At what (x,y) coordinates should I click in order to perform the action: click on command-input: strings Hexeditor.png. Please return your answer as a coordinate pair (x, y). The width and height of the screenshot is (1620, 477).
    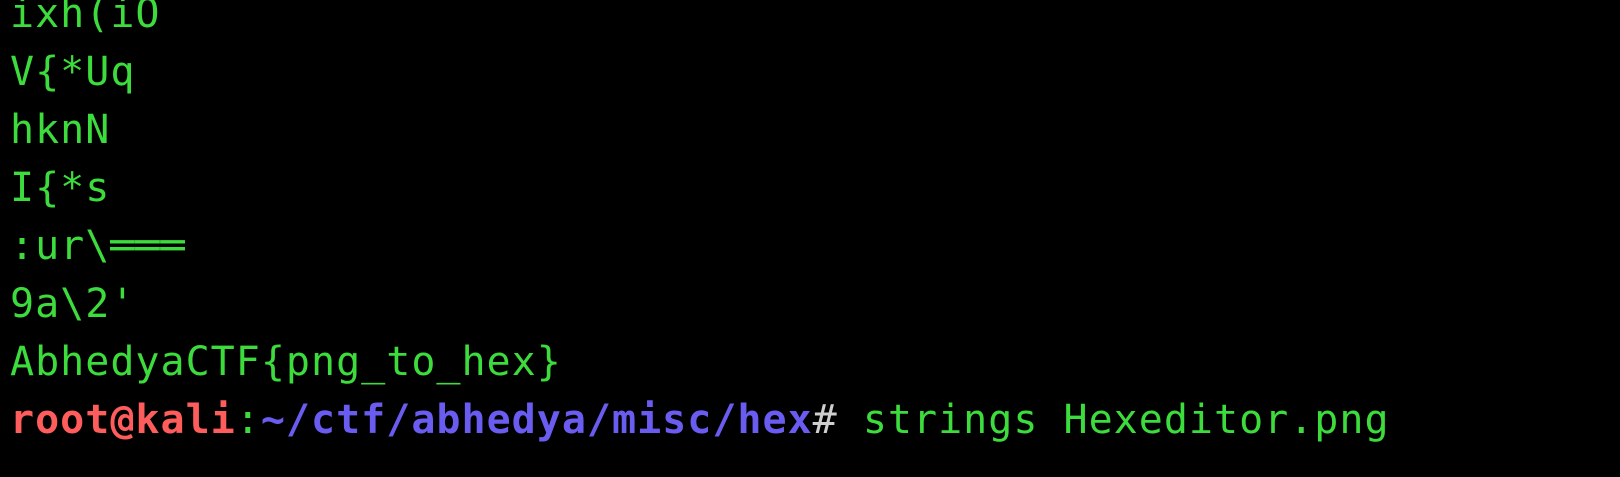
    Looking at the image, I should click on (1114, 420).